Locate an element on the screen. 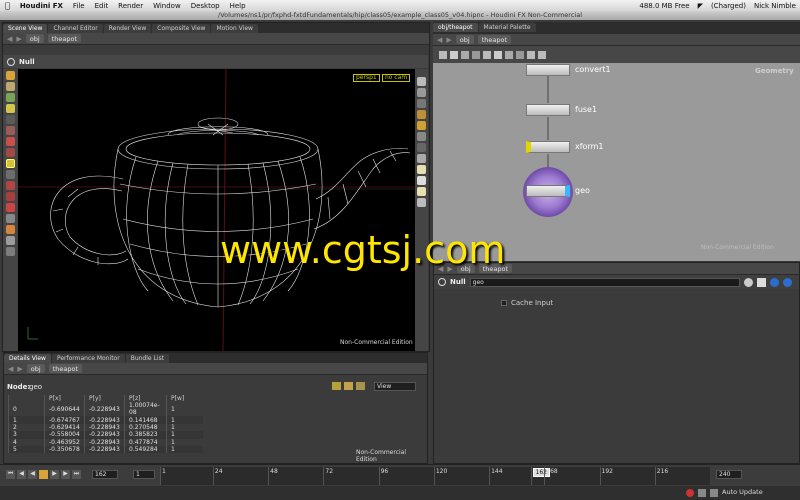 The width and height of the screenshot is (800, 500). current-frame-field: 162 is located at coordinates (105, 474).